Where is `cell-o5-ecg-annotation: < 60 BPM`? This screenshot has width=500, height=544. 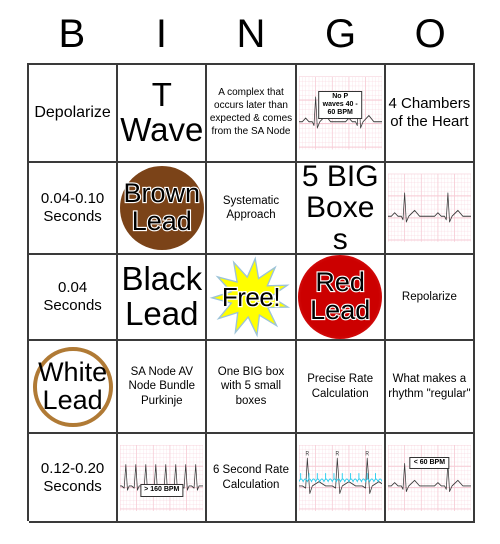
cell-o5-ecg-annotation: < 60 BPM is located at coordinates (429, 462).